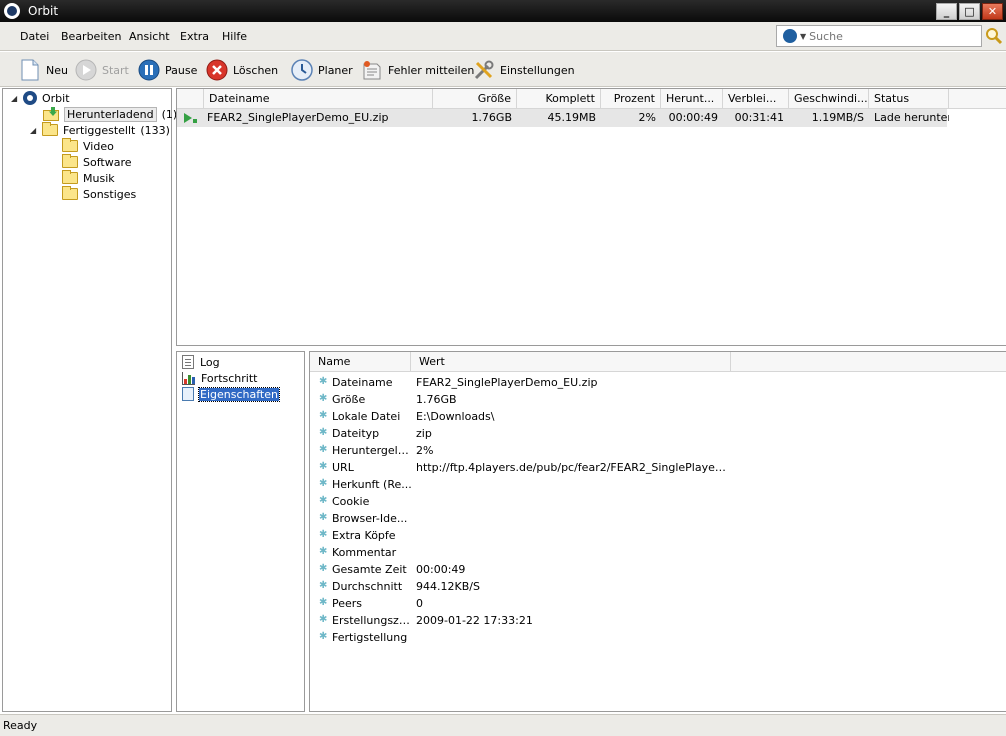 The image size is (1006, 736). What do you see at coordinates (474, 620) in the screenshot?
I see `property-value: 2009-01-22 17:33:21` at bounding box center [474, 620].